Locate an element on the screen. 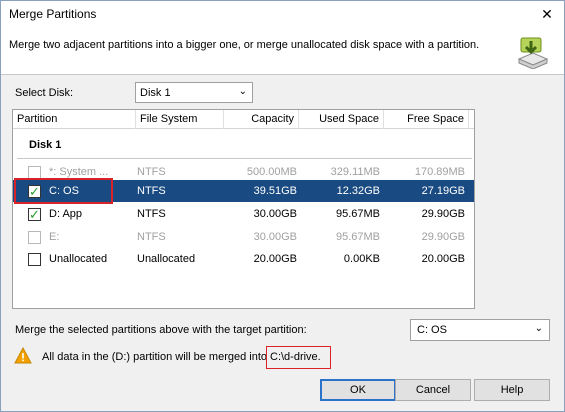 The image size is (565, 412). ok-button: OK is located at coordinates (358, 390).